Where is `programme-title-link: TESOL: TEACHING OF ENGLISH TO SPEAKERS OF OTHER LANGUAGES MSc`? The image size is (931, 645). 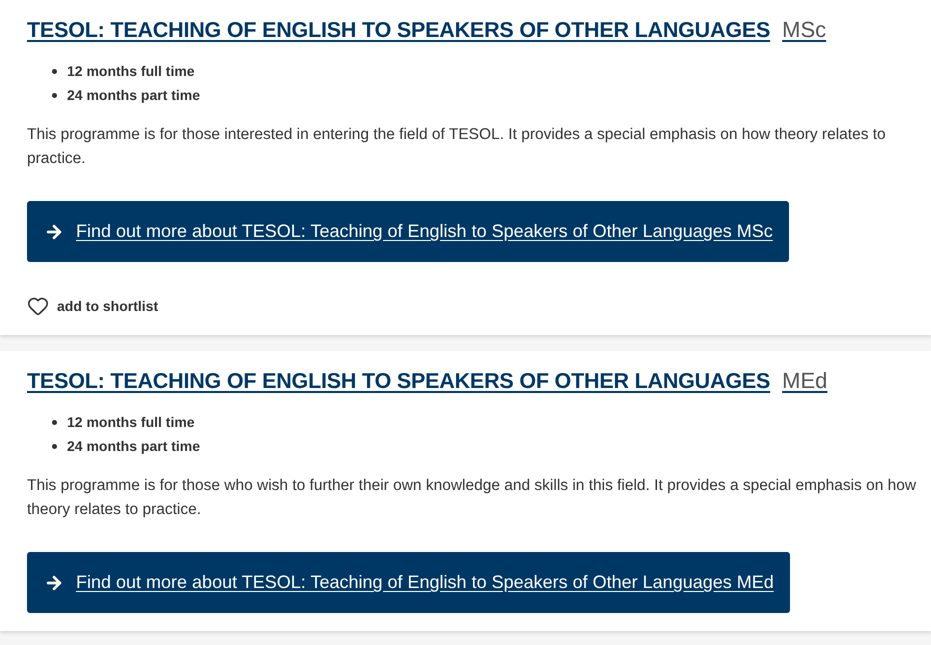 programme-title-link: TESOL: TEACHING OF ENGLISH TO SPEAKERS OF OTHER LANGUAGES MSc is located at coordinates (426, 30).